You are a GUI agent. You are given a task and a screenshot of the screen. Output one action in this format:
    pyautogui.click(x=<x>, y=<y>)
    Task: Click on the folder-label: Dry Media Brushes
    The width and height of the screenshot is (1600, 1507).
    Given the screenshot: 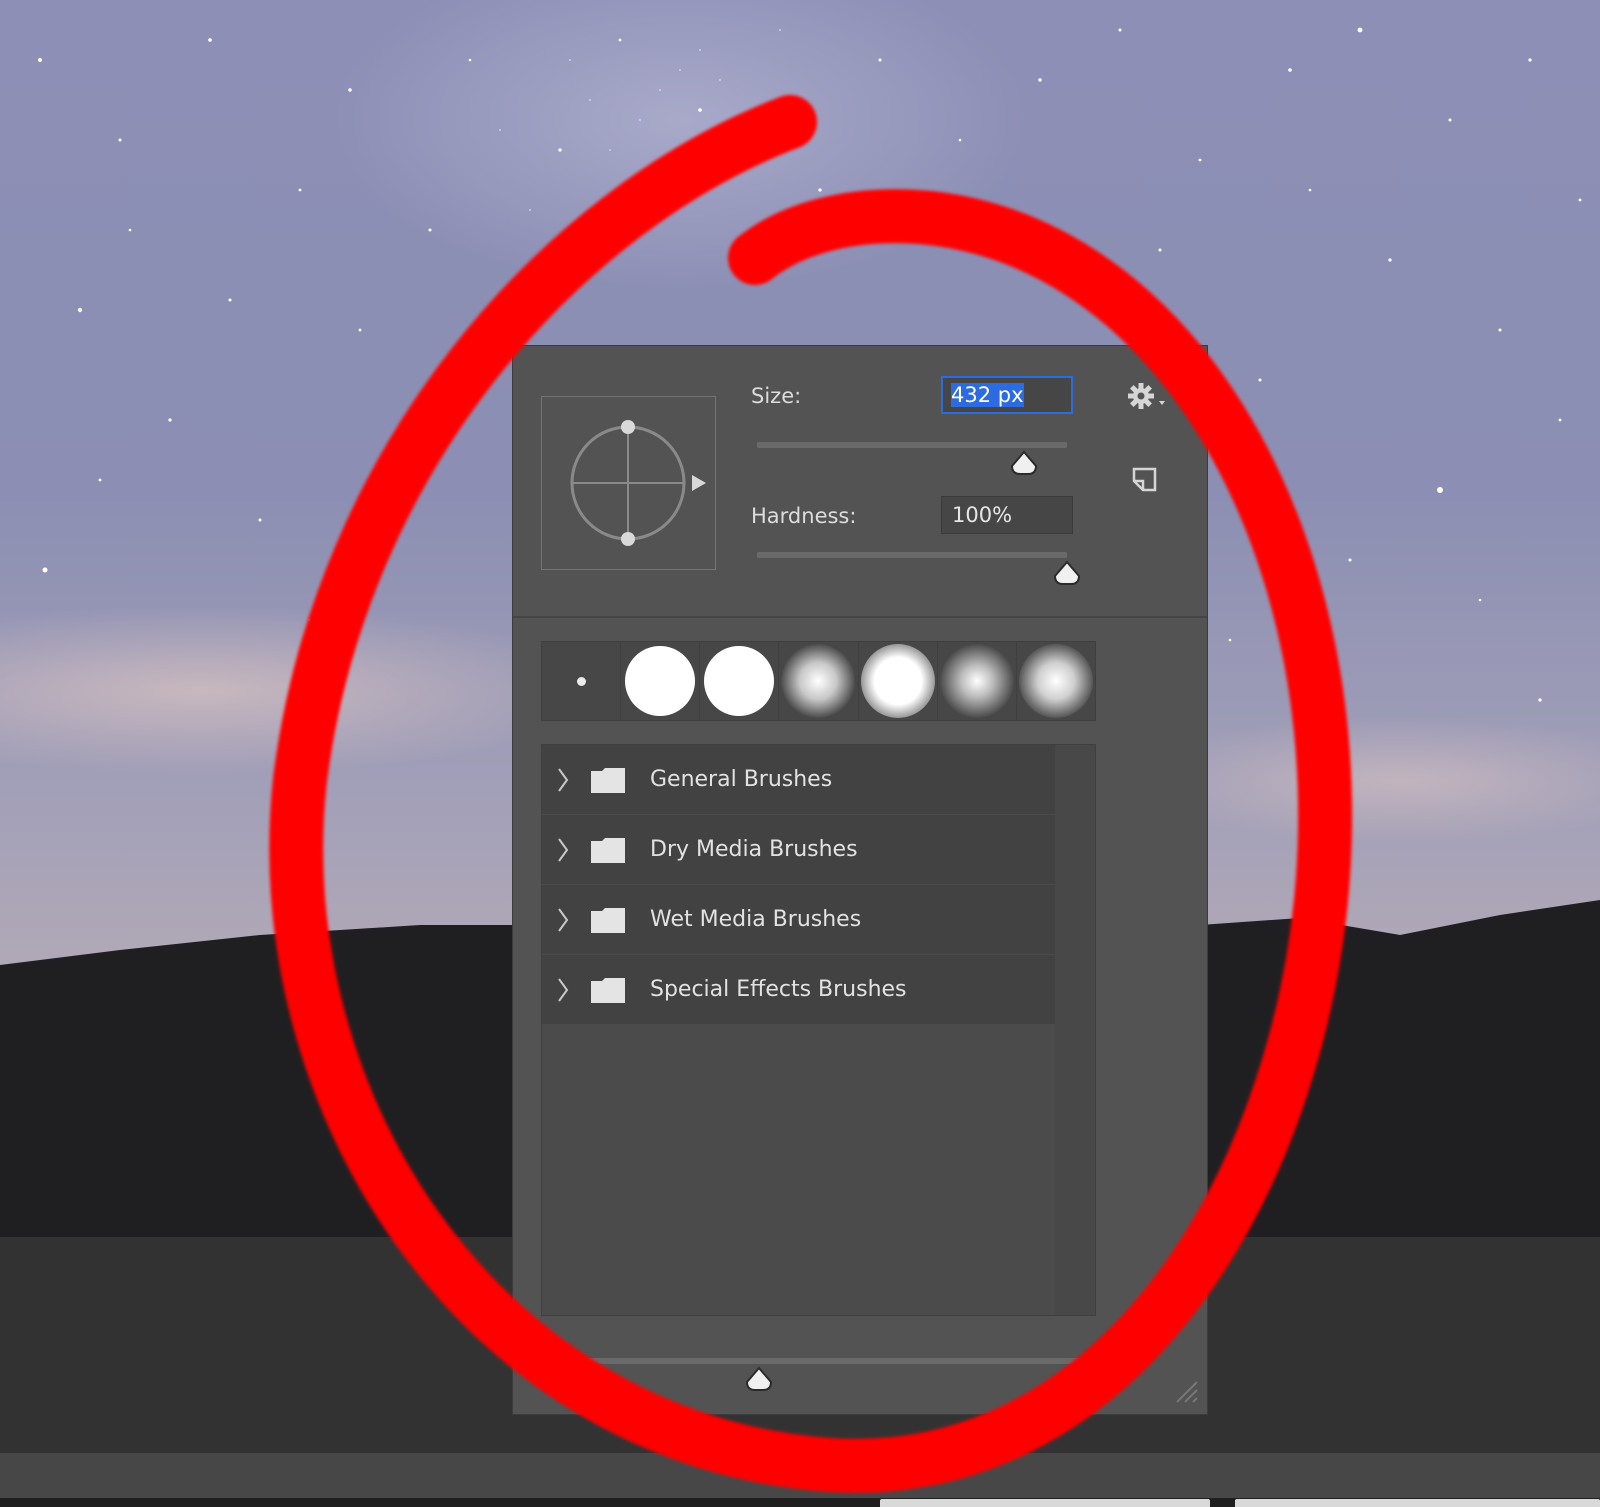 What is the action you would take?
    pyautogui.click(x=754, y=849)
    